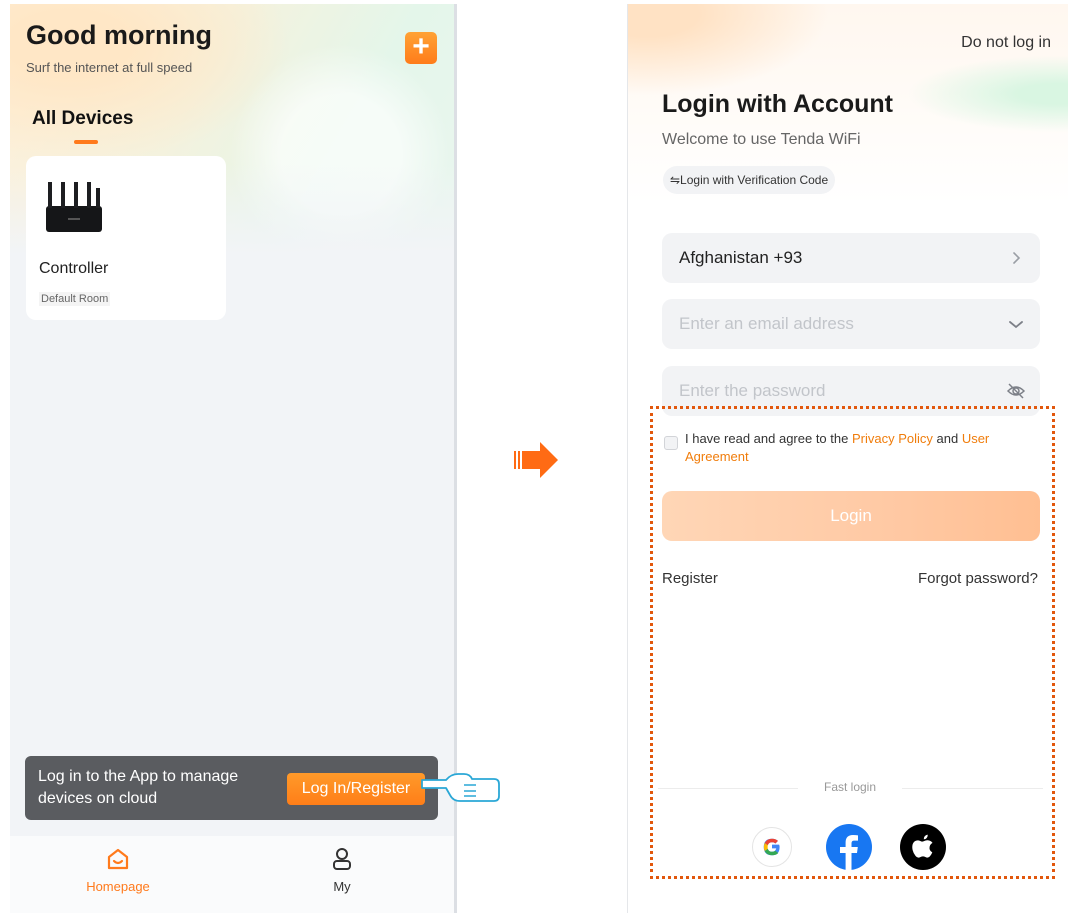 The height and width of the screenshot is (913, 1068). Describe the element at coordinates (749, 180) in the screenshot. I see `verification-code-login-button: ⇋Login with Verification Code` at that location.